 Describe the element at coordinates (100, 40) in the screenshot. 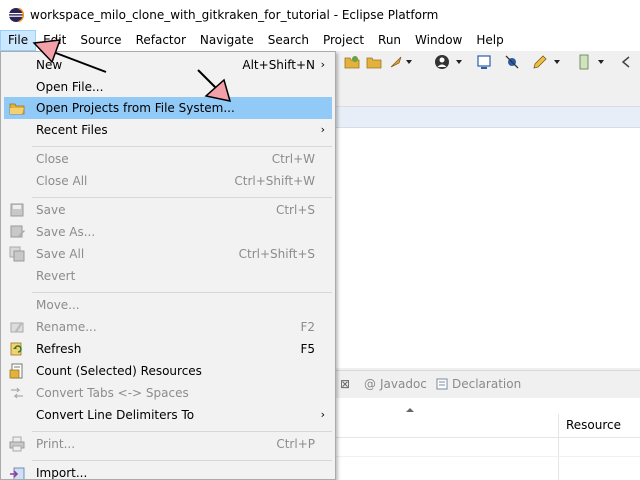

I see `menu-source: Source` at that location.